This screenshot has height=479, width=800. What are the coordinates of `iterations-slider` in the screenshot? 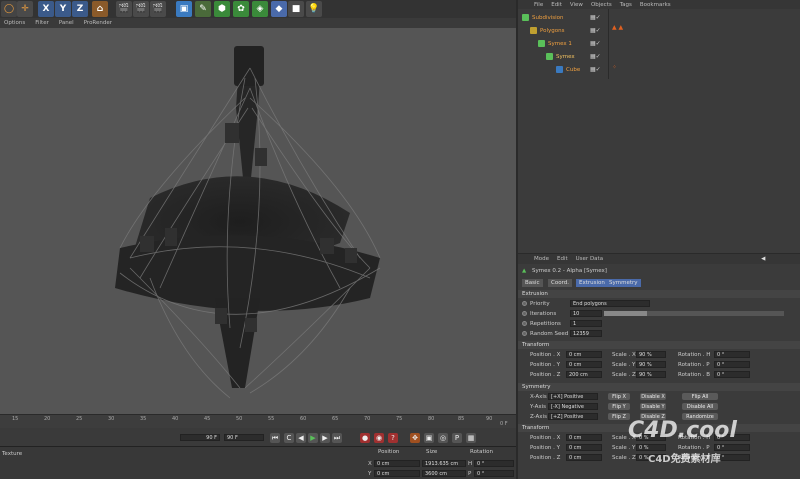 It's located at (694, 313).